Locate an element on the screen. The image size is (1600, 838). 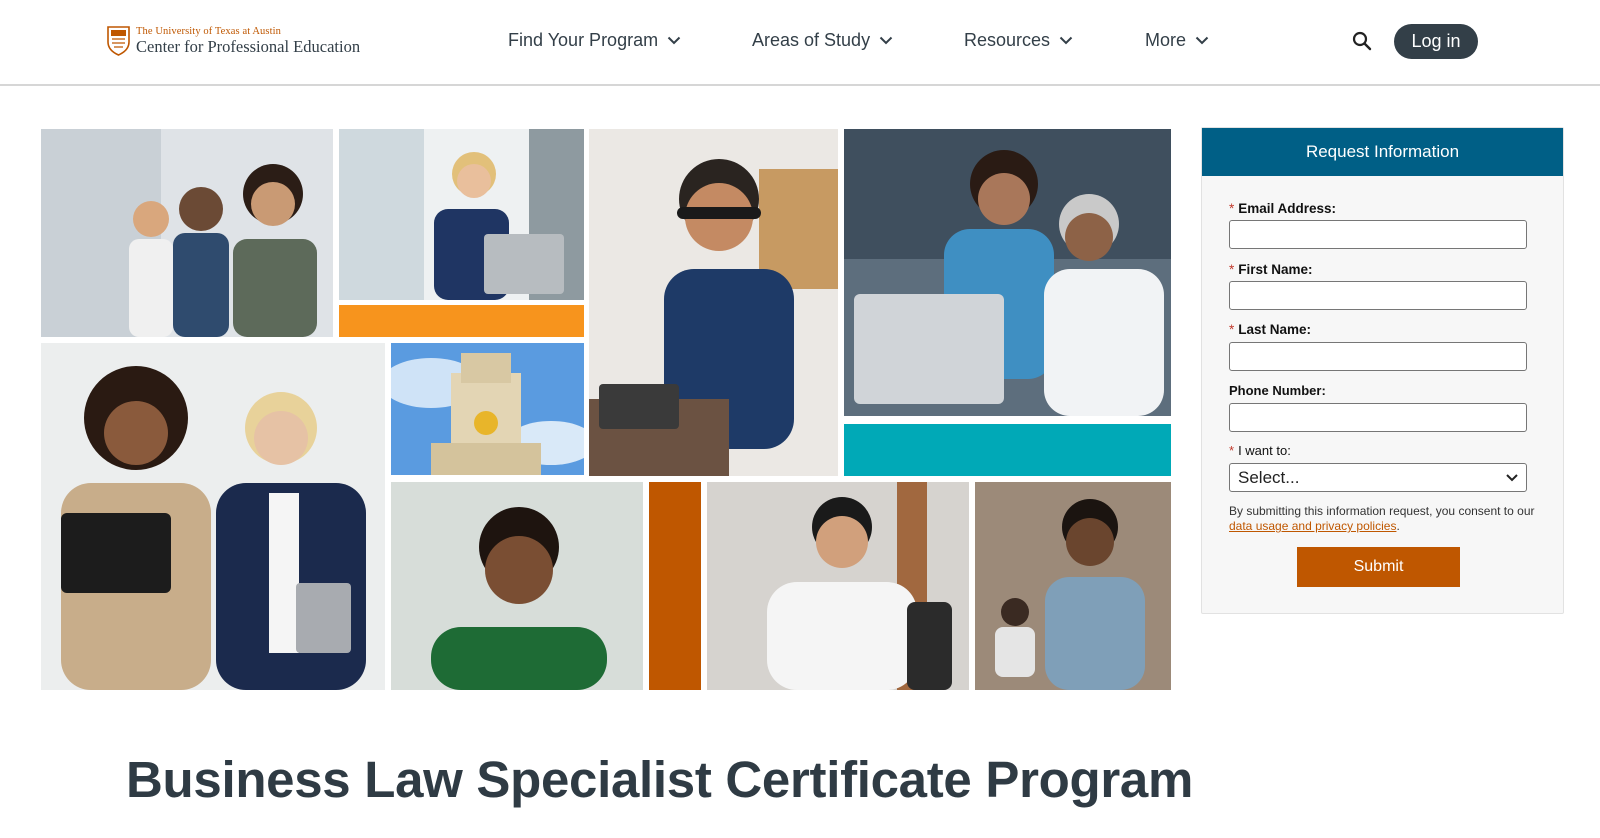
photo-man-white-shirt is located at coordinates (838, 586).